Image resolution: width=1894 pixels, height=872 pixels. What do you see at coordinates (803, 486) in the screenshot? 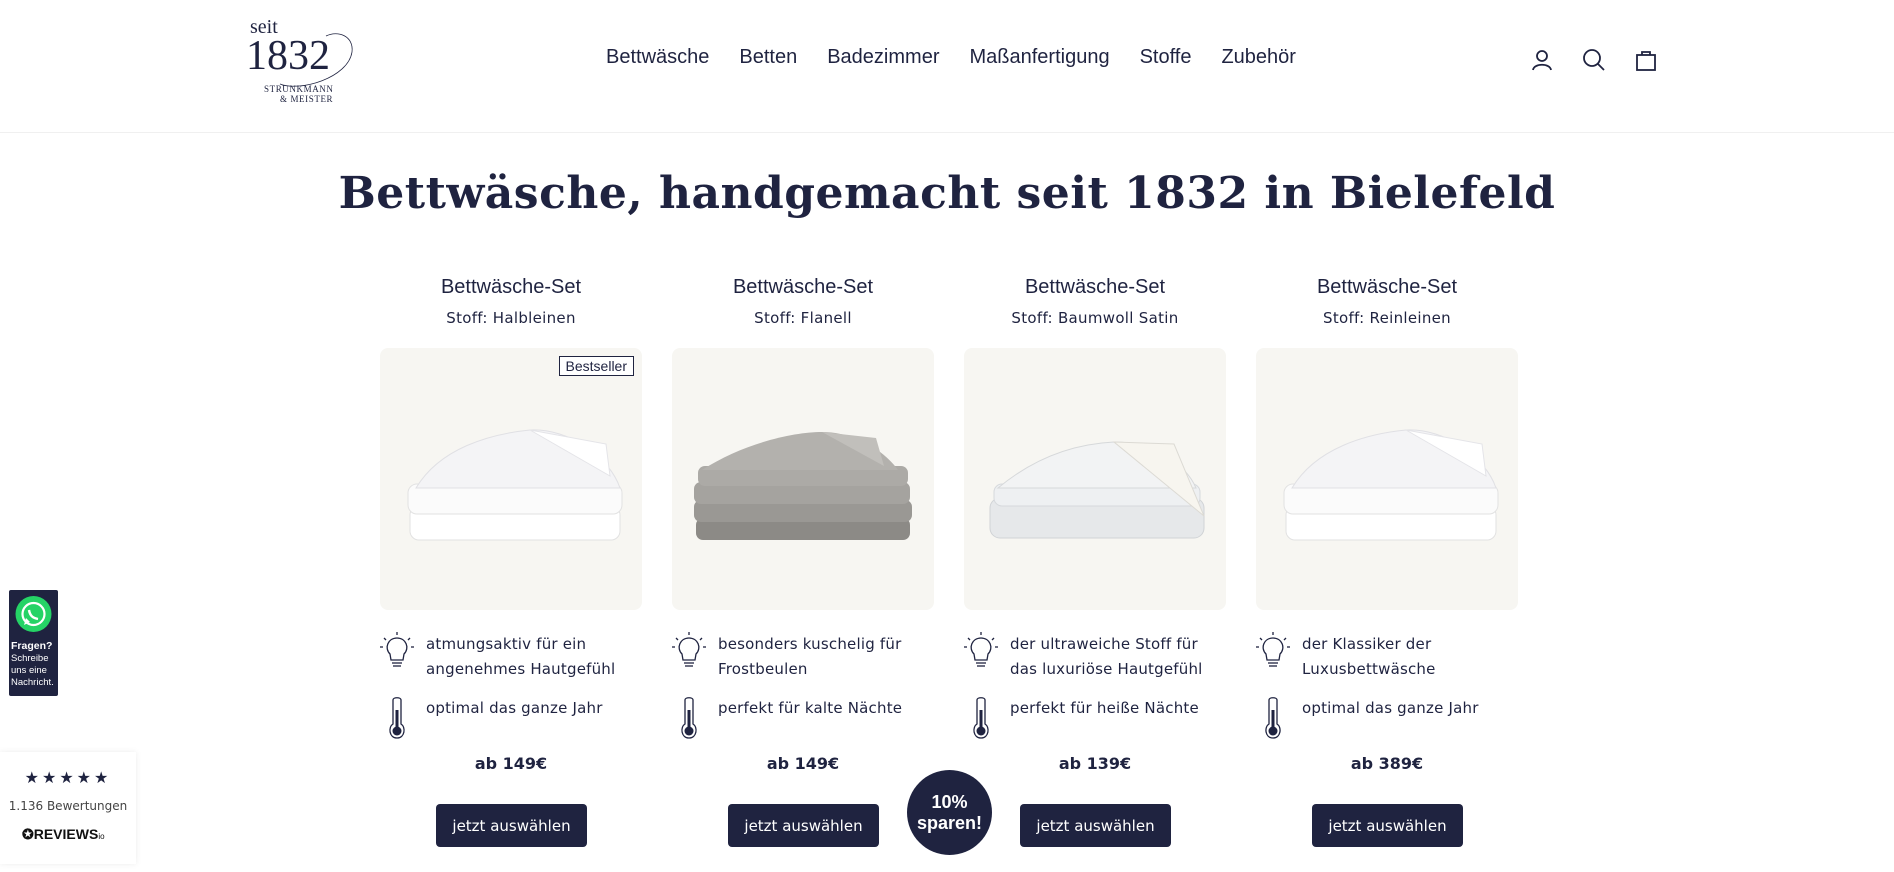
I see `grey-flannel-image` at bounding box center [803, 486].